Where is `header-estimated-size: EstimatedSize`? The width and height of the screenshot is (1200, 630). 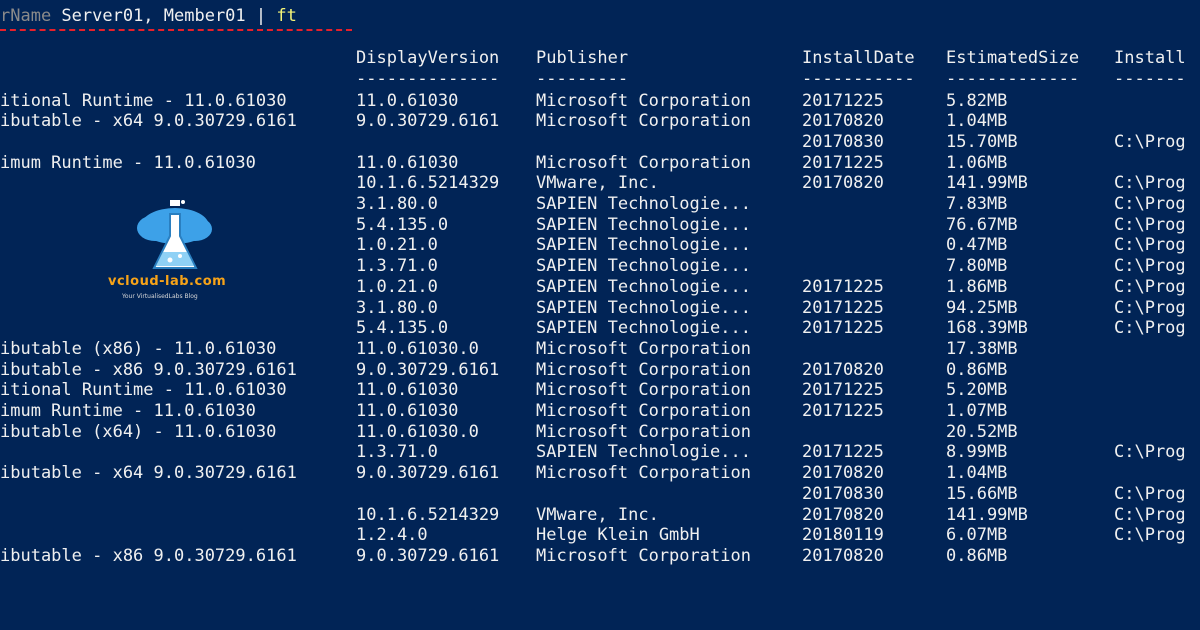 header-estimated-size: EstimatedSize is located at coordinates (1013, 58).